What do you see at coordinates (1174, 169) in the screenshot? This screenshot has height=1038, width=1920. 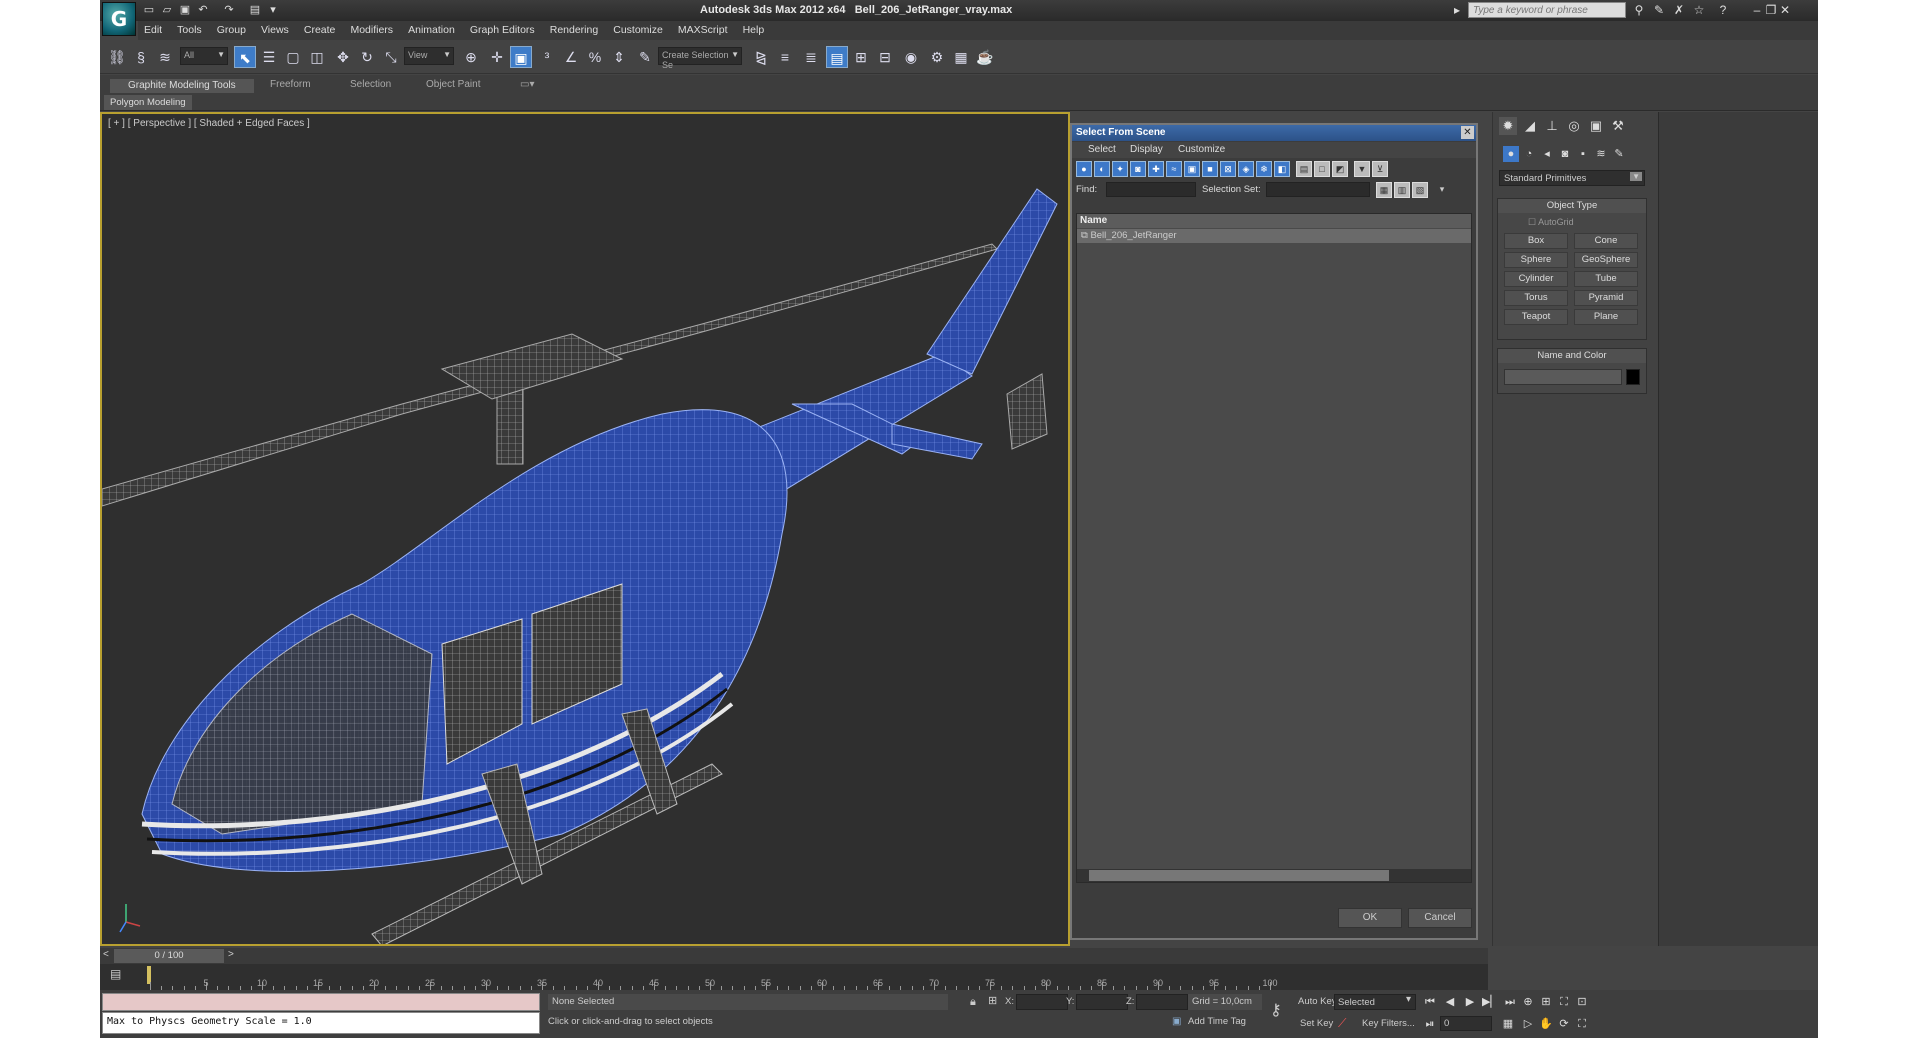 I see `display-space-warps-icon: ≈` at bounding box center [1174, 169].